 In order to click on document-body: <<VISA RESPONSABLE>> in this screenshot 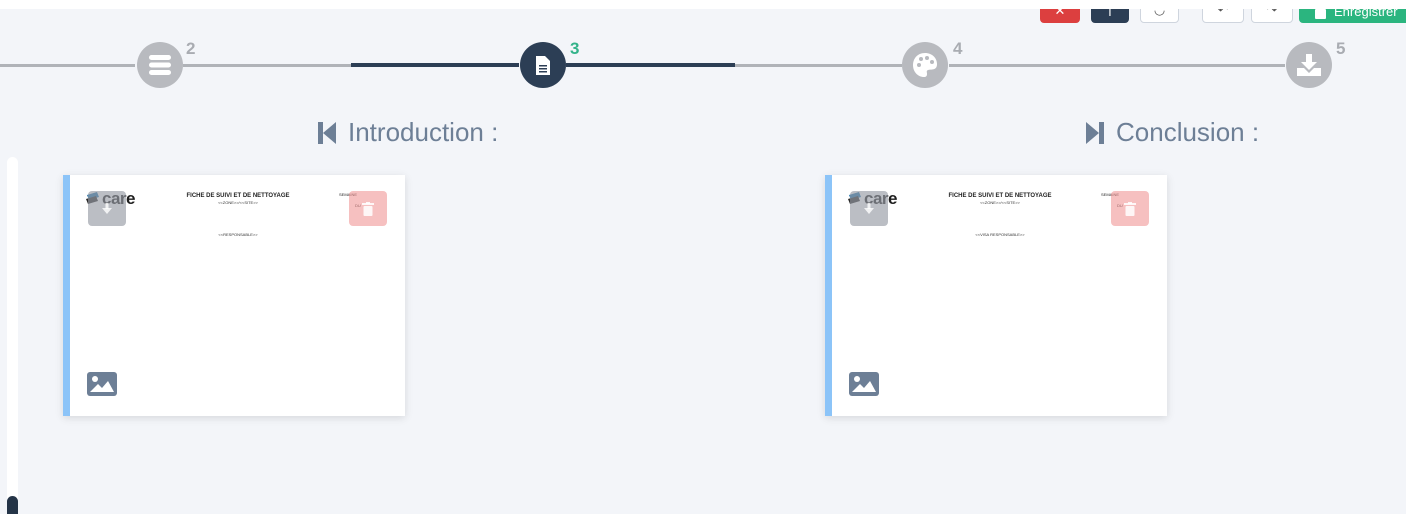, I will do `click(1000, 234)`.